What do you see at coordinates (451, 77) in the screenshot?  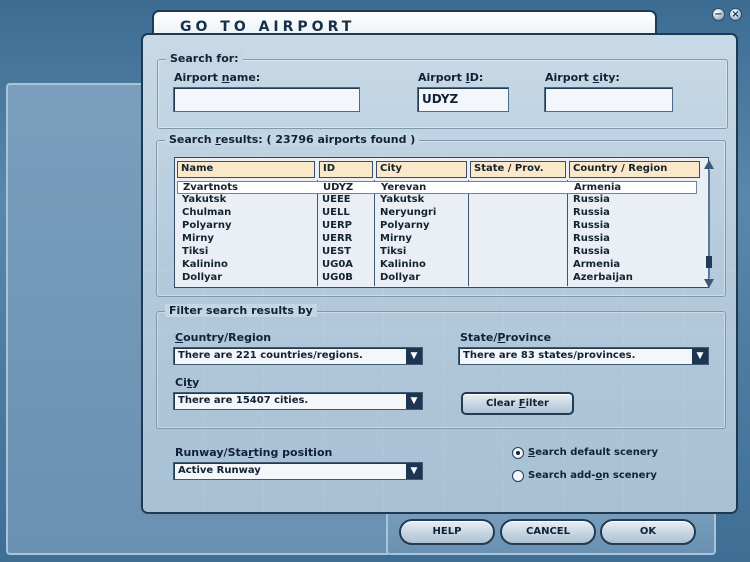 I see `airport-id-label: Airport ID:` at bounding box center [451, 77].